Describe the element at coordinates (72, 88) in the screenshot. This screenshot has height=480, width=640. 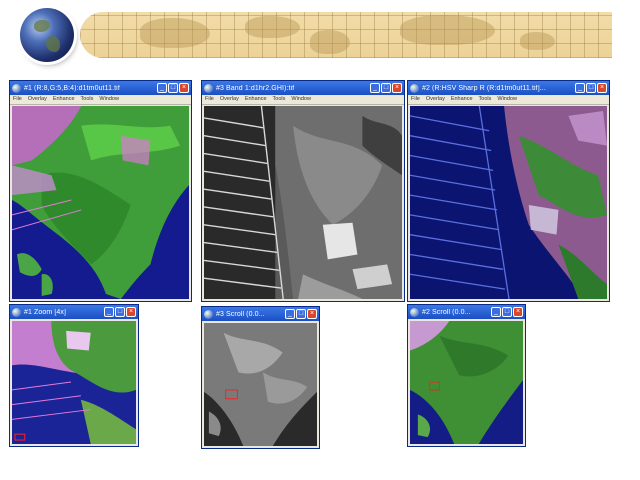
I see `window-title: #1 (R:8,G:5,B:4):d1tm0ut11.tif` at that location.